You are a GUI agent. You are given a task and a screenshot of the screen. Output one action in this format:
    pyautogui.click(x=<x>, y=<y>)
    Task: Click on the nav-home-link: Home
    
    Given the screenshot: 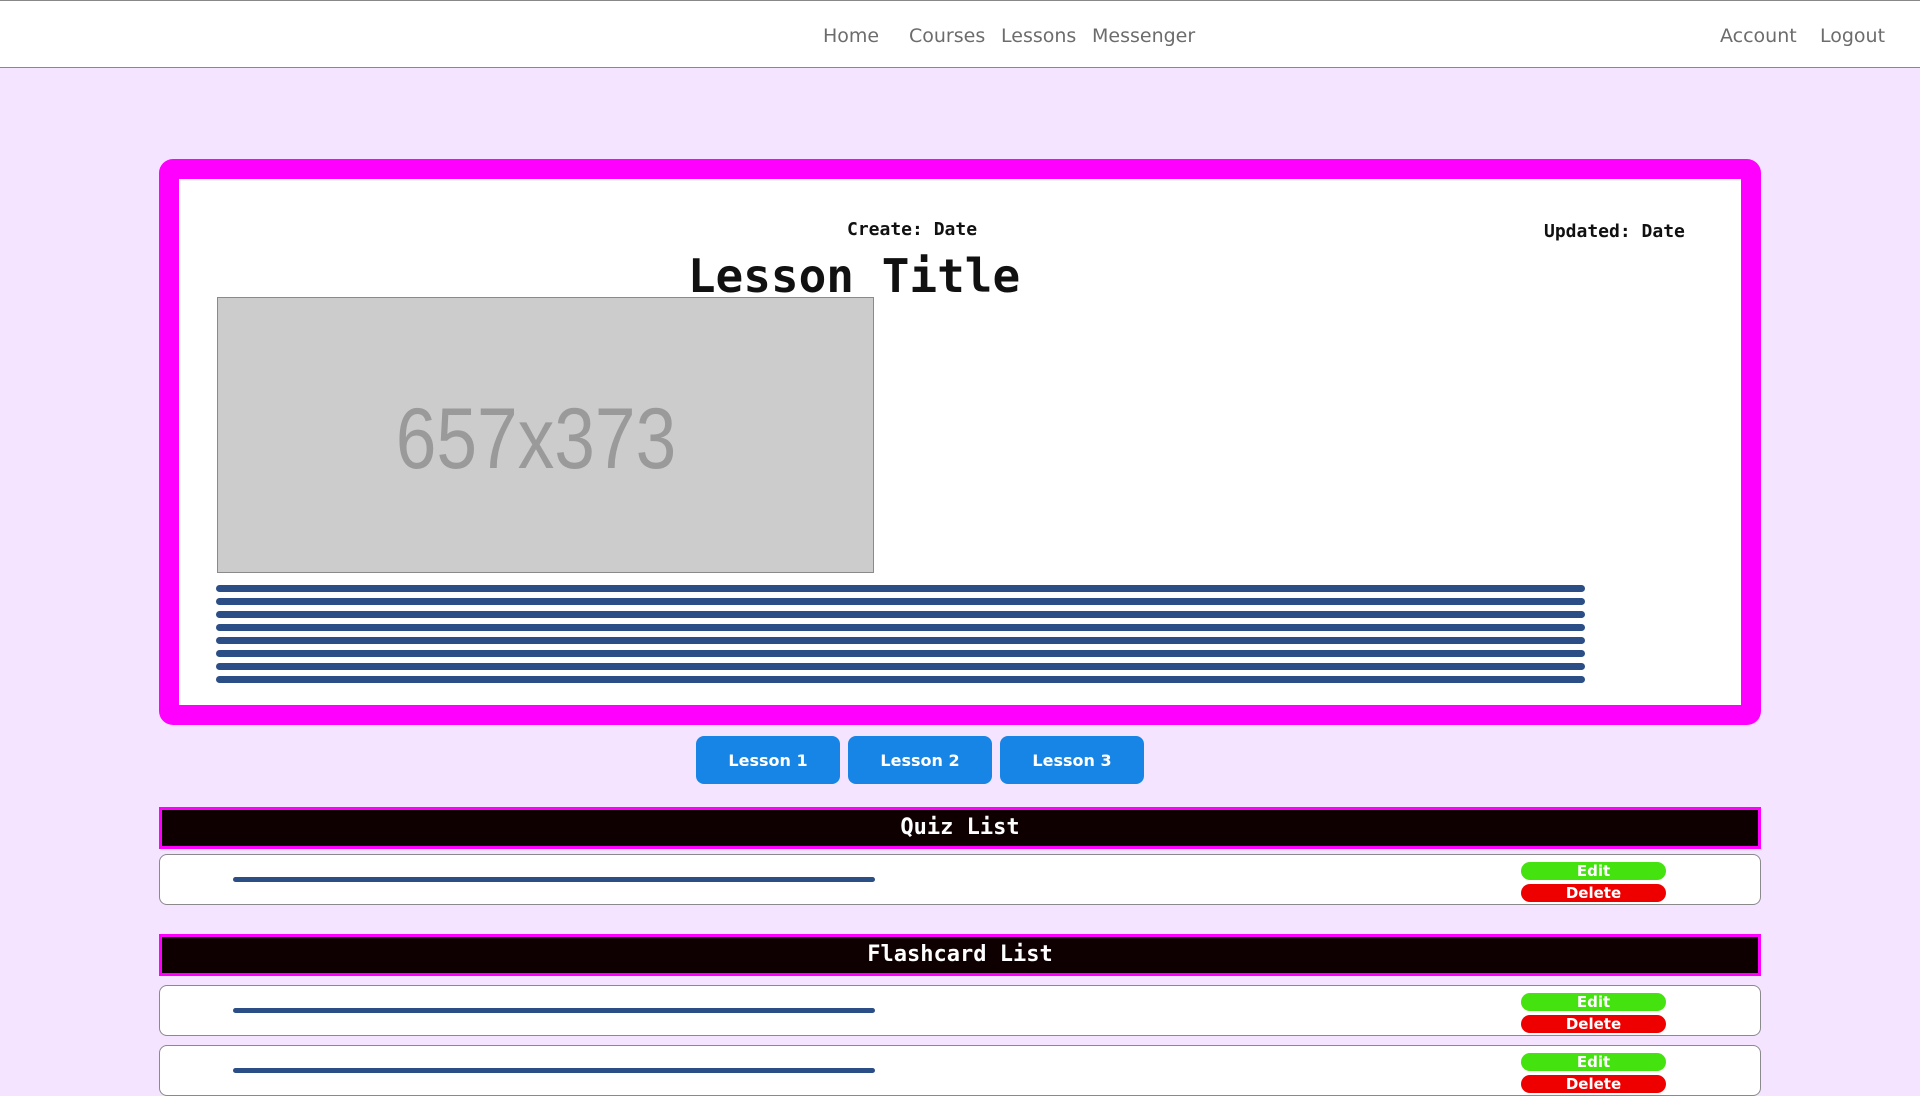 What is the action you would take?
    pyautogui.click(x=851, y=36)
    